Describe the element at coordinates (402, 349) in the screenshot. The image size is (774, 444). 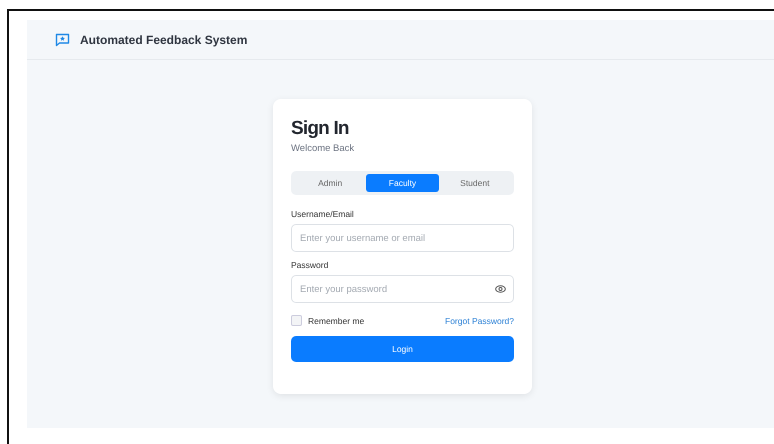
I see `login-button: Login` at that location.